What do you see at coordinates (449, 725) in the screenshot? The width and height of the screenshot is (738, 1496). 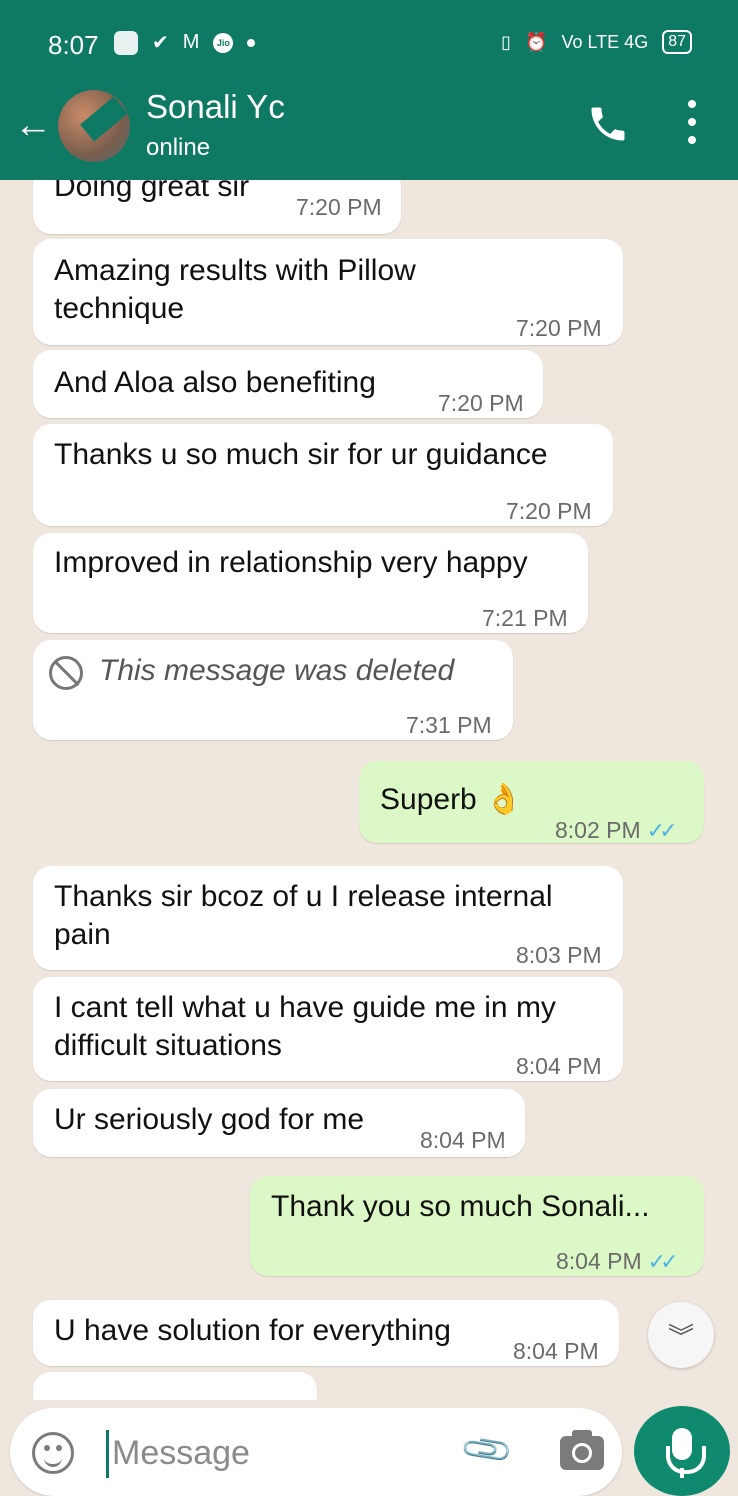 I see `message-time: 7:31 PM` at bounding box center [449, 725].